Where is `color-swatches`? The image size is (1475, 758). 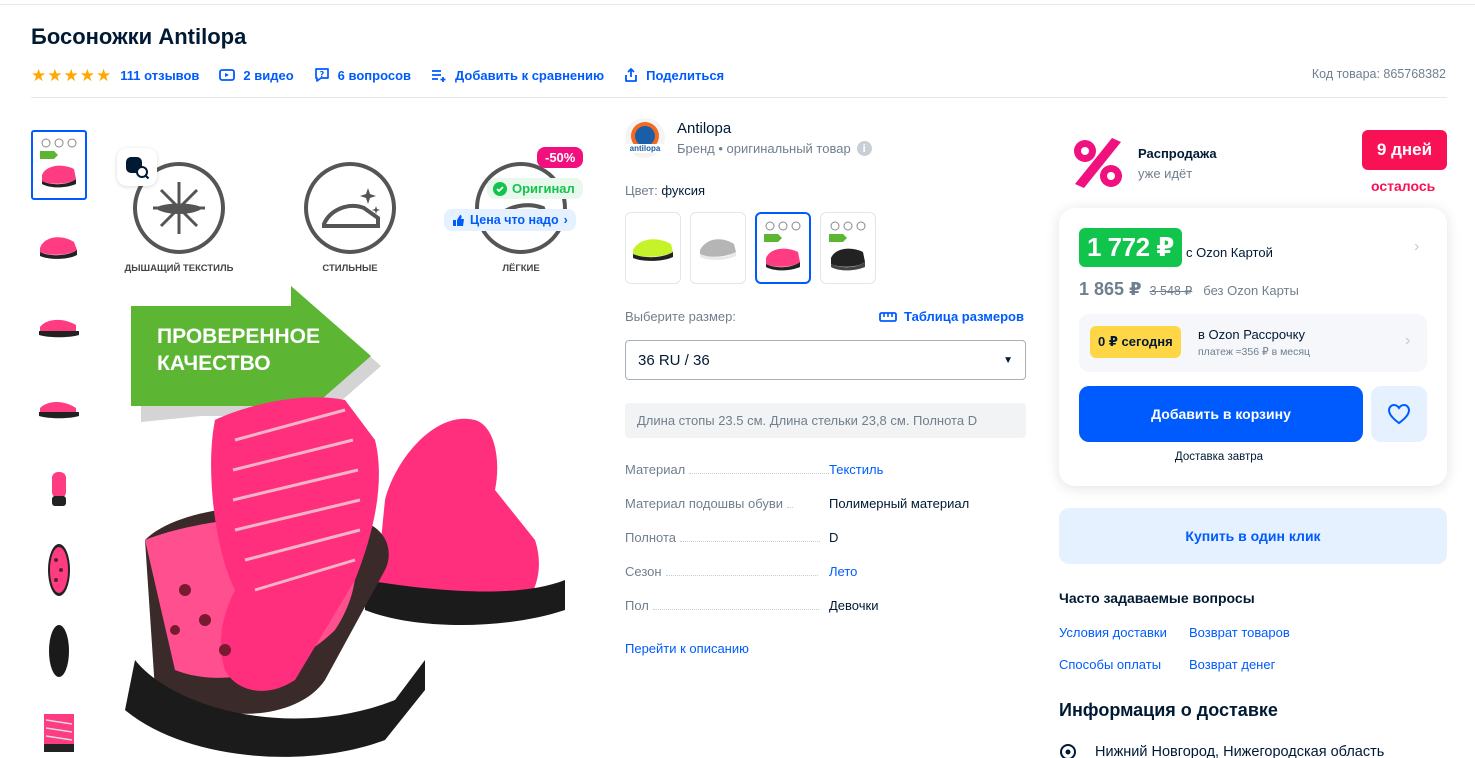 color-swatches is located at coordinates (750, 248).